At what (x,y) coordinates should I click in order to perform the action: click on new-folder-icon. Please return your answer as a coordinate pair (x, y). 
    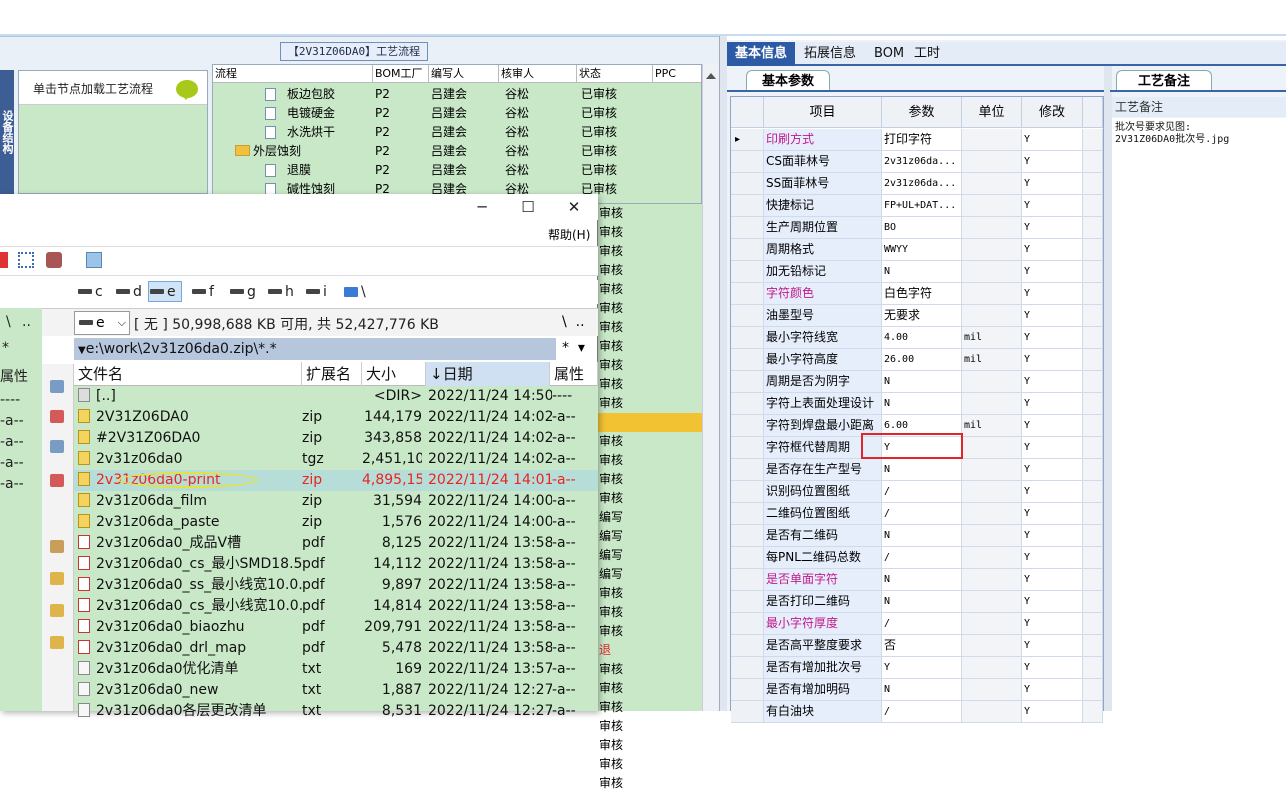
    Looking at the image, I should click on (57, 578).